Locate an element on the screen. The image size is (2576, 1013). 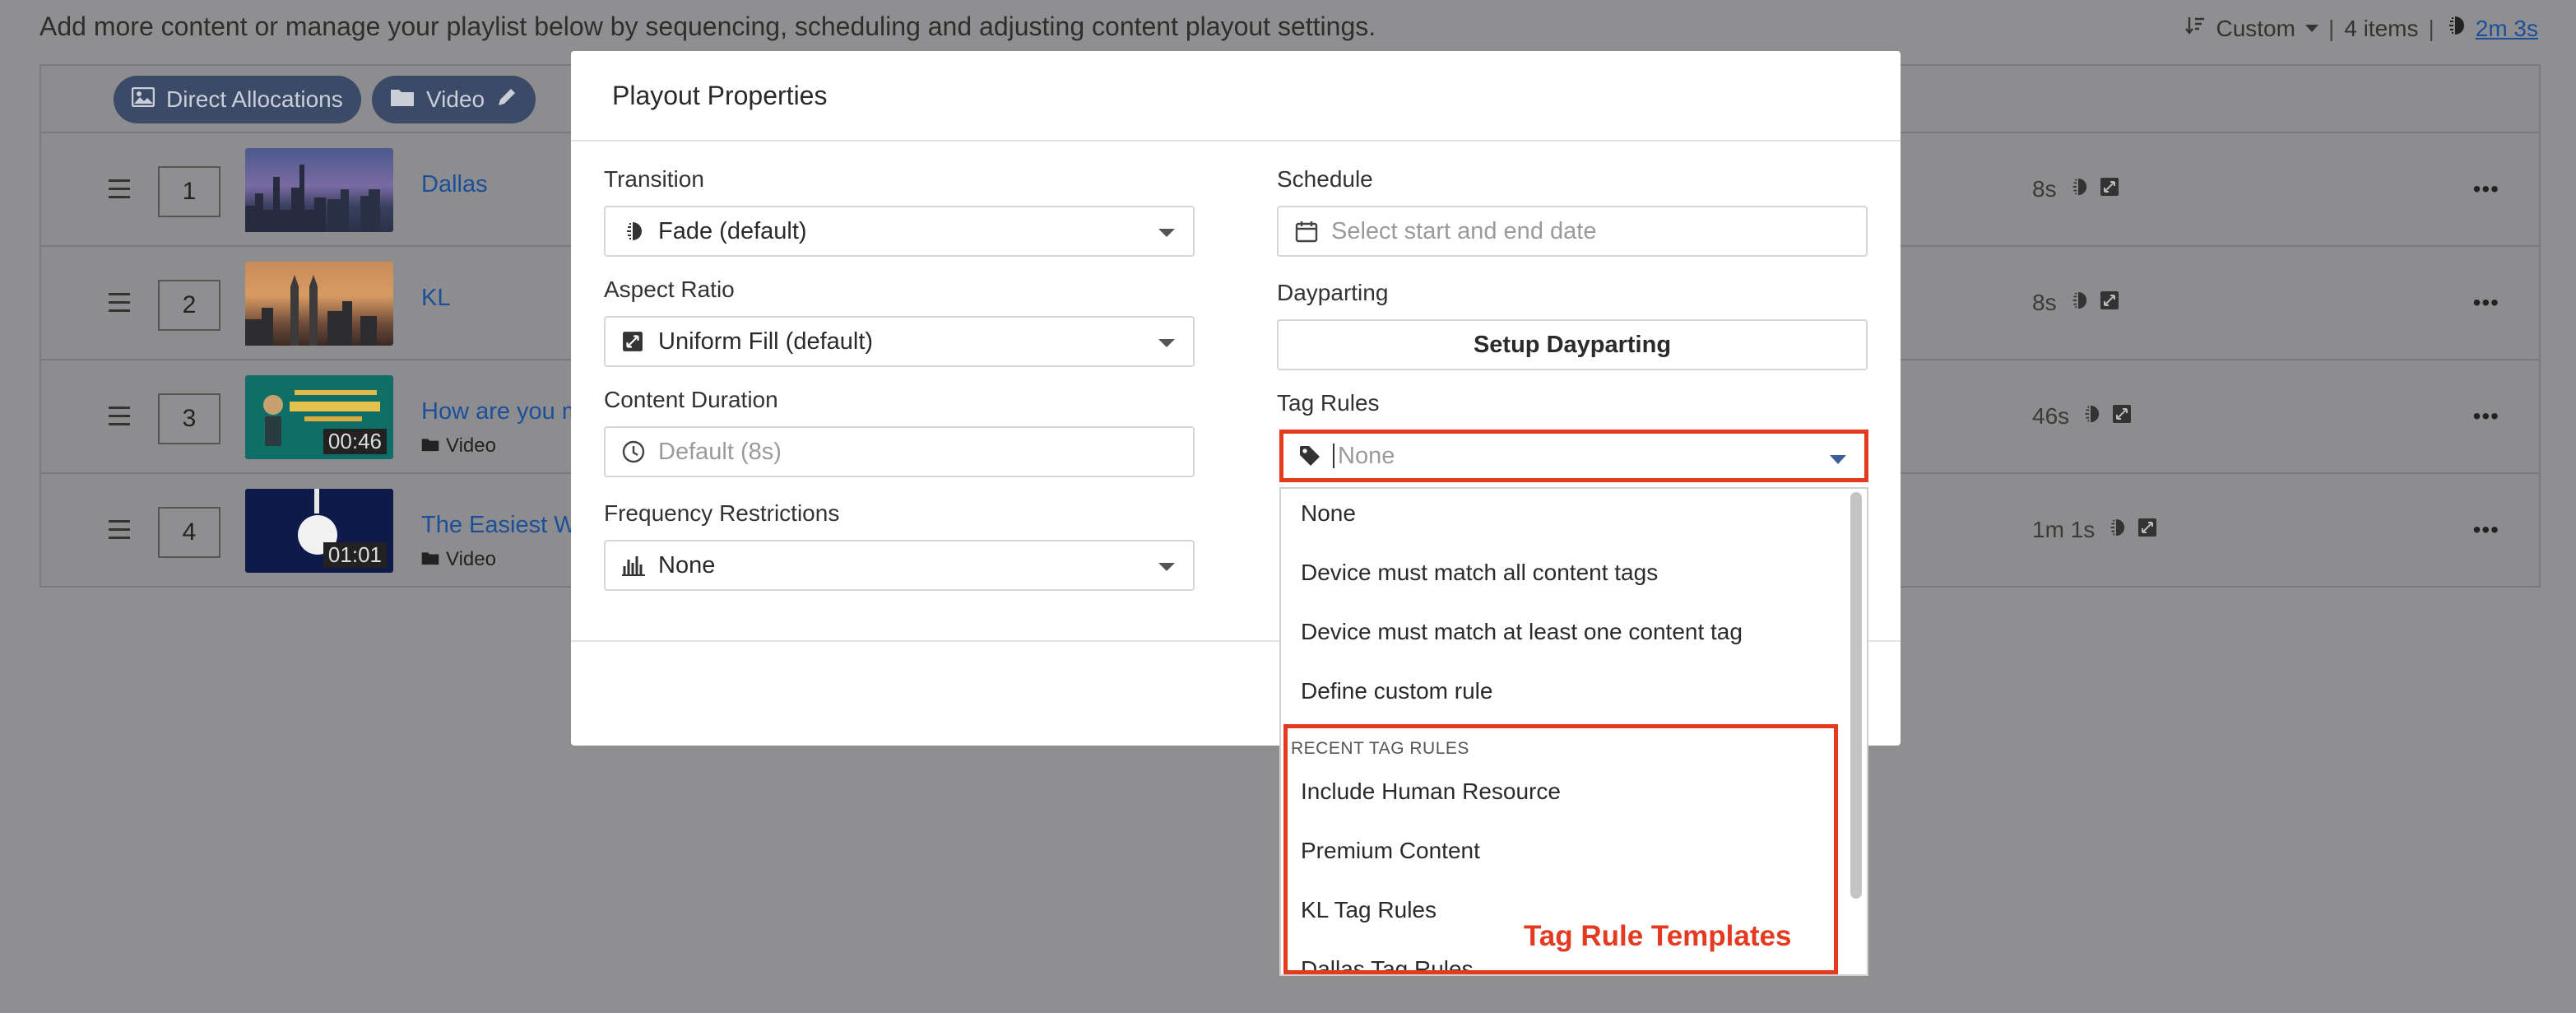
dayparting-label: Dayparting is located at coordinates (1333, 292).